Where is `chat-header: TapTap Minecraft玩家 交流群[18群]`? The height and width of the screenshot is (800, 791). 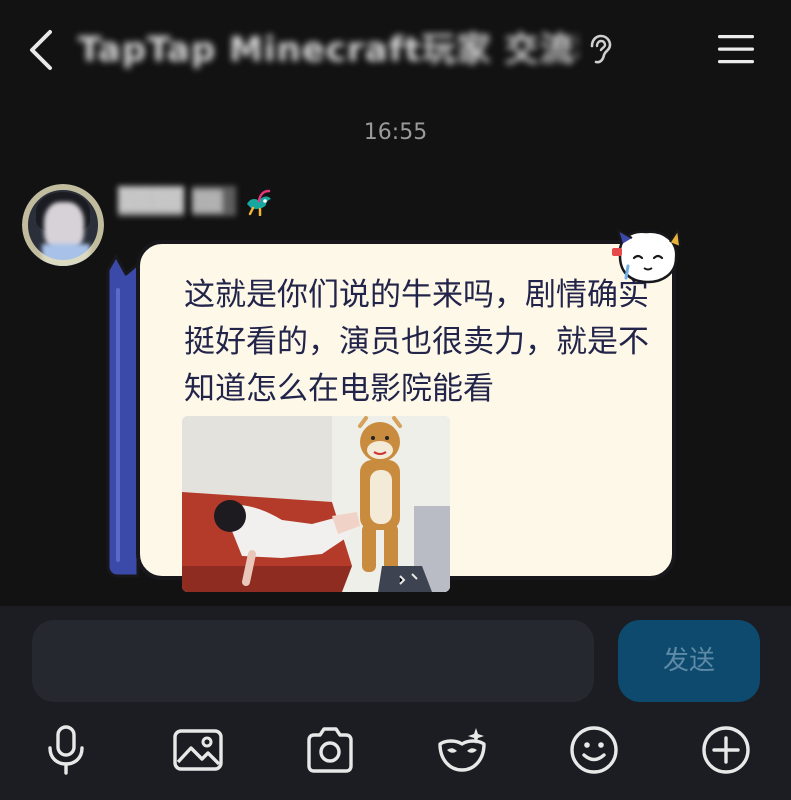 chat-header: TapTap Minecraft玩家 交流群[18群] is located at coordinates (395, 50).